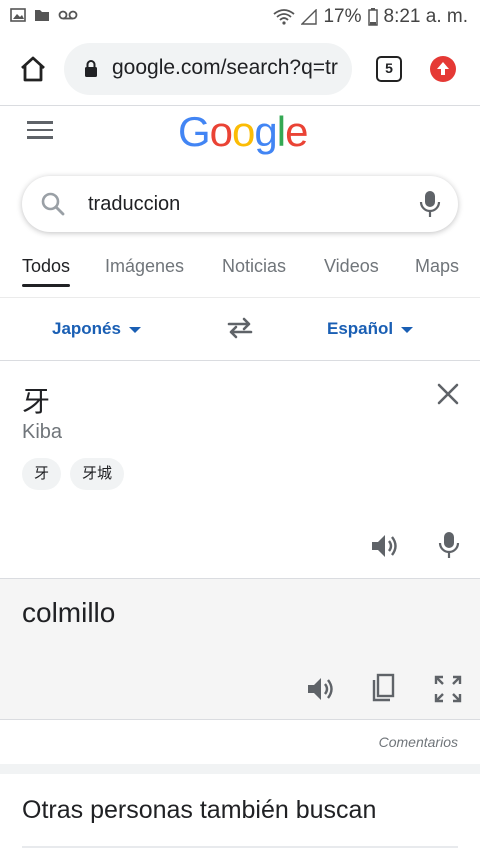  Describe the element at coordinates (265, 131) in the screenshot. I see `logo-letter: g` at that location.